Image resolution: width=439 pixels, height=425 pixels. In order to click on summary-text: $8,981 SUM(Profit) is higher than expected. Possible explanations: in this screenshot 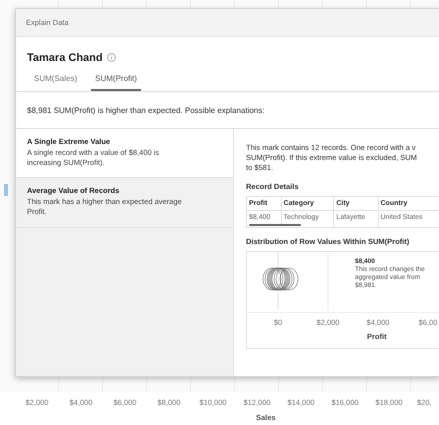, I will do `click(145, 110)`.